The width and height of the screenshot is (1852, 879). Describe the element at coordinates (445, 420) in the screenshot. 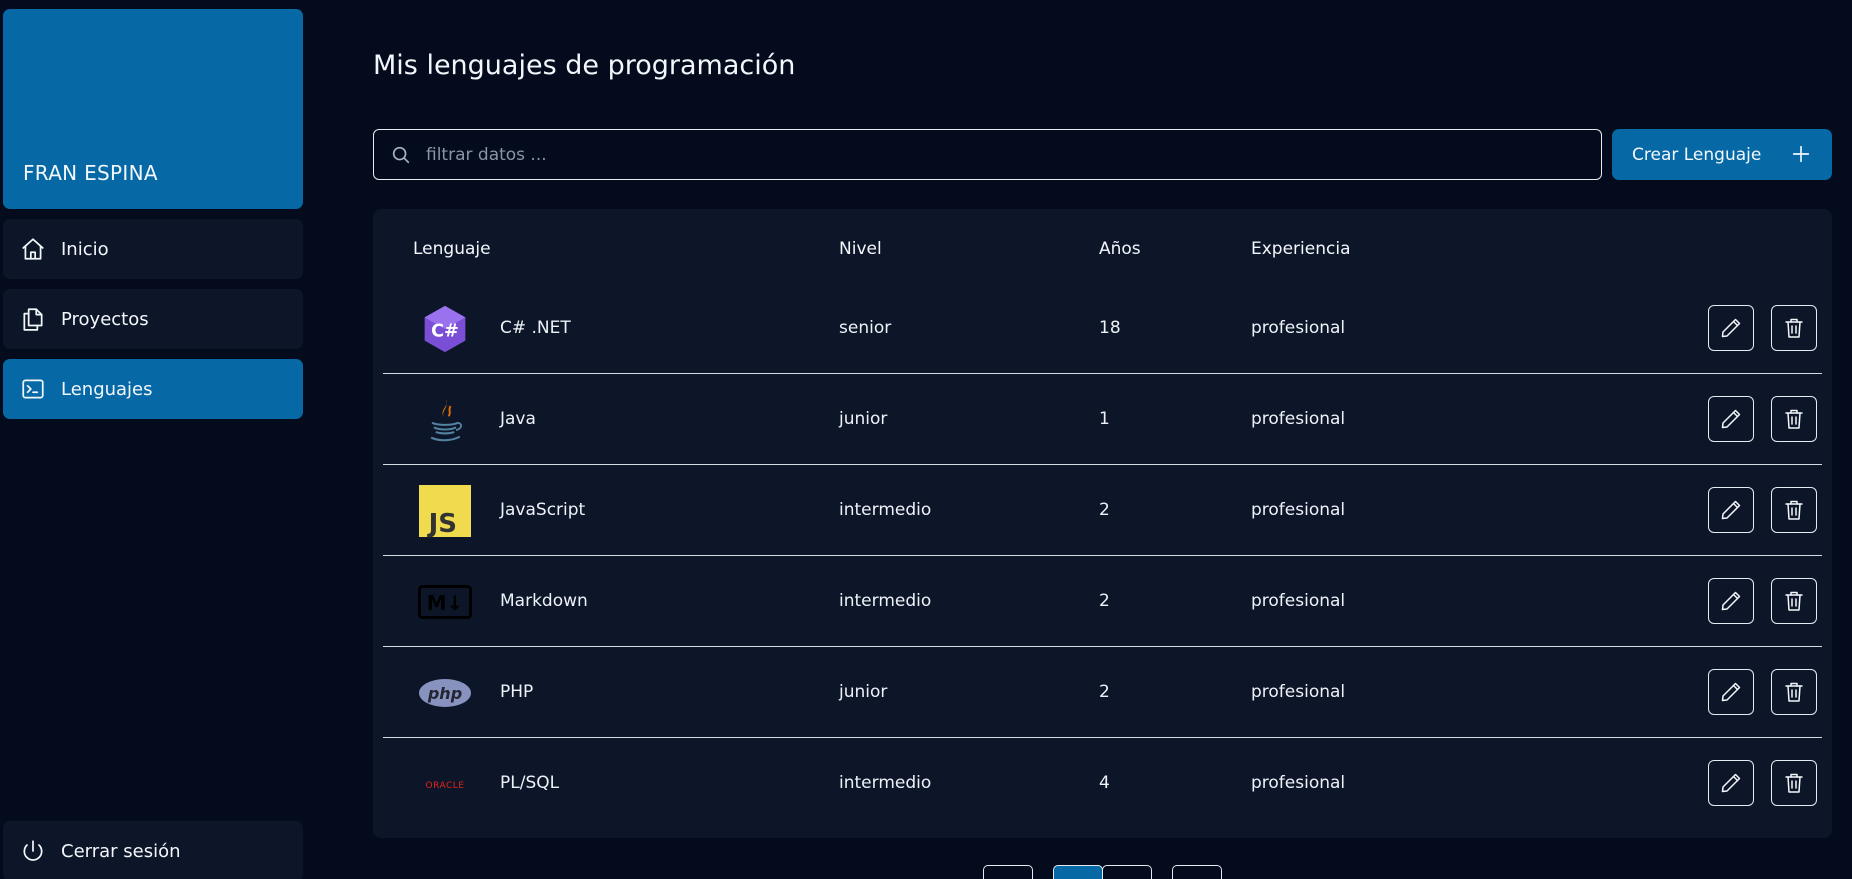

I see `java-logo` at that location.